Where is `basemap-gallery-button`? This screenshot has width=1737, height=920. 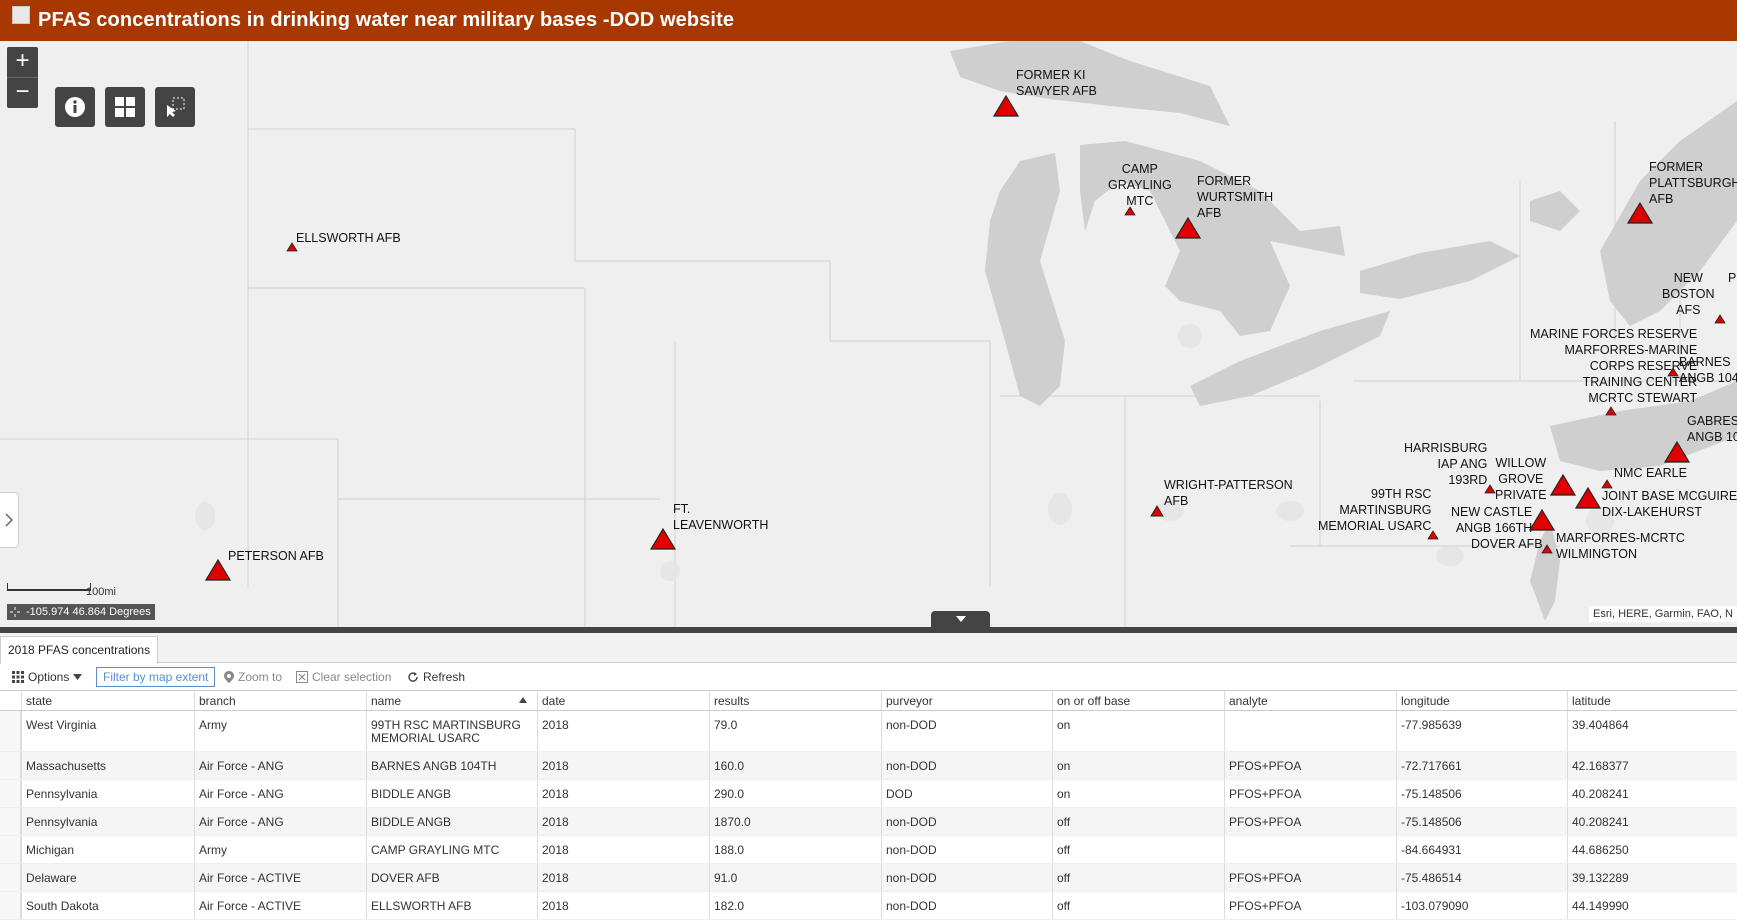
basemap-gallery-button is located at coordinates (125, 107).